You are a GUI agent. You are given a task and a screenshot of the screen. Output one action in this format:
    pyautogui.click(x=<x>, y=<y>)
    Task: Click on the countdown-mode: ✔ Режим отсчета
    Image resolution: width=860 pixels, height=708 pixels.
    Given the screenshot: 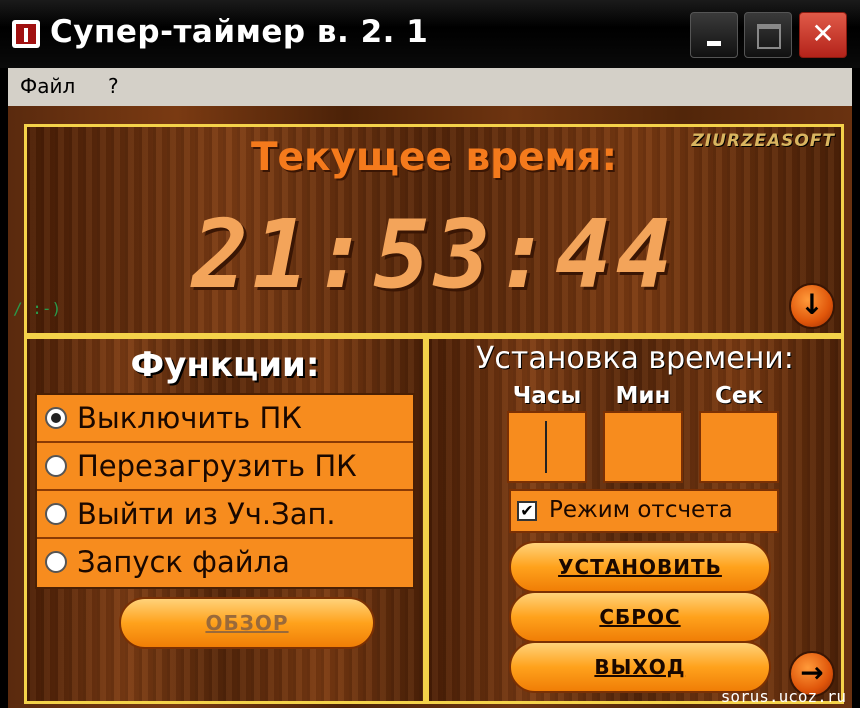 What is the action you would take?
    pyautogui.click(x=644, y=511)
    